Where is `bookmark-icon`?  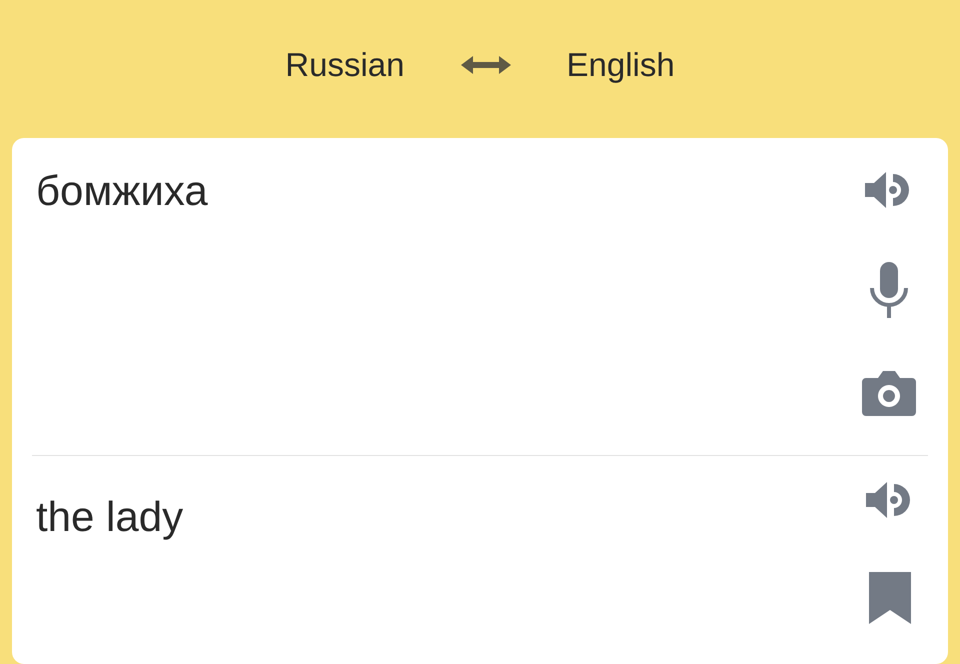 bookmark-icon is located at coordinates (890, 598).